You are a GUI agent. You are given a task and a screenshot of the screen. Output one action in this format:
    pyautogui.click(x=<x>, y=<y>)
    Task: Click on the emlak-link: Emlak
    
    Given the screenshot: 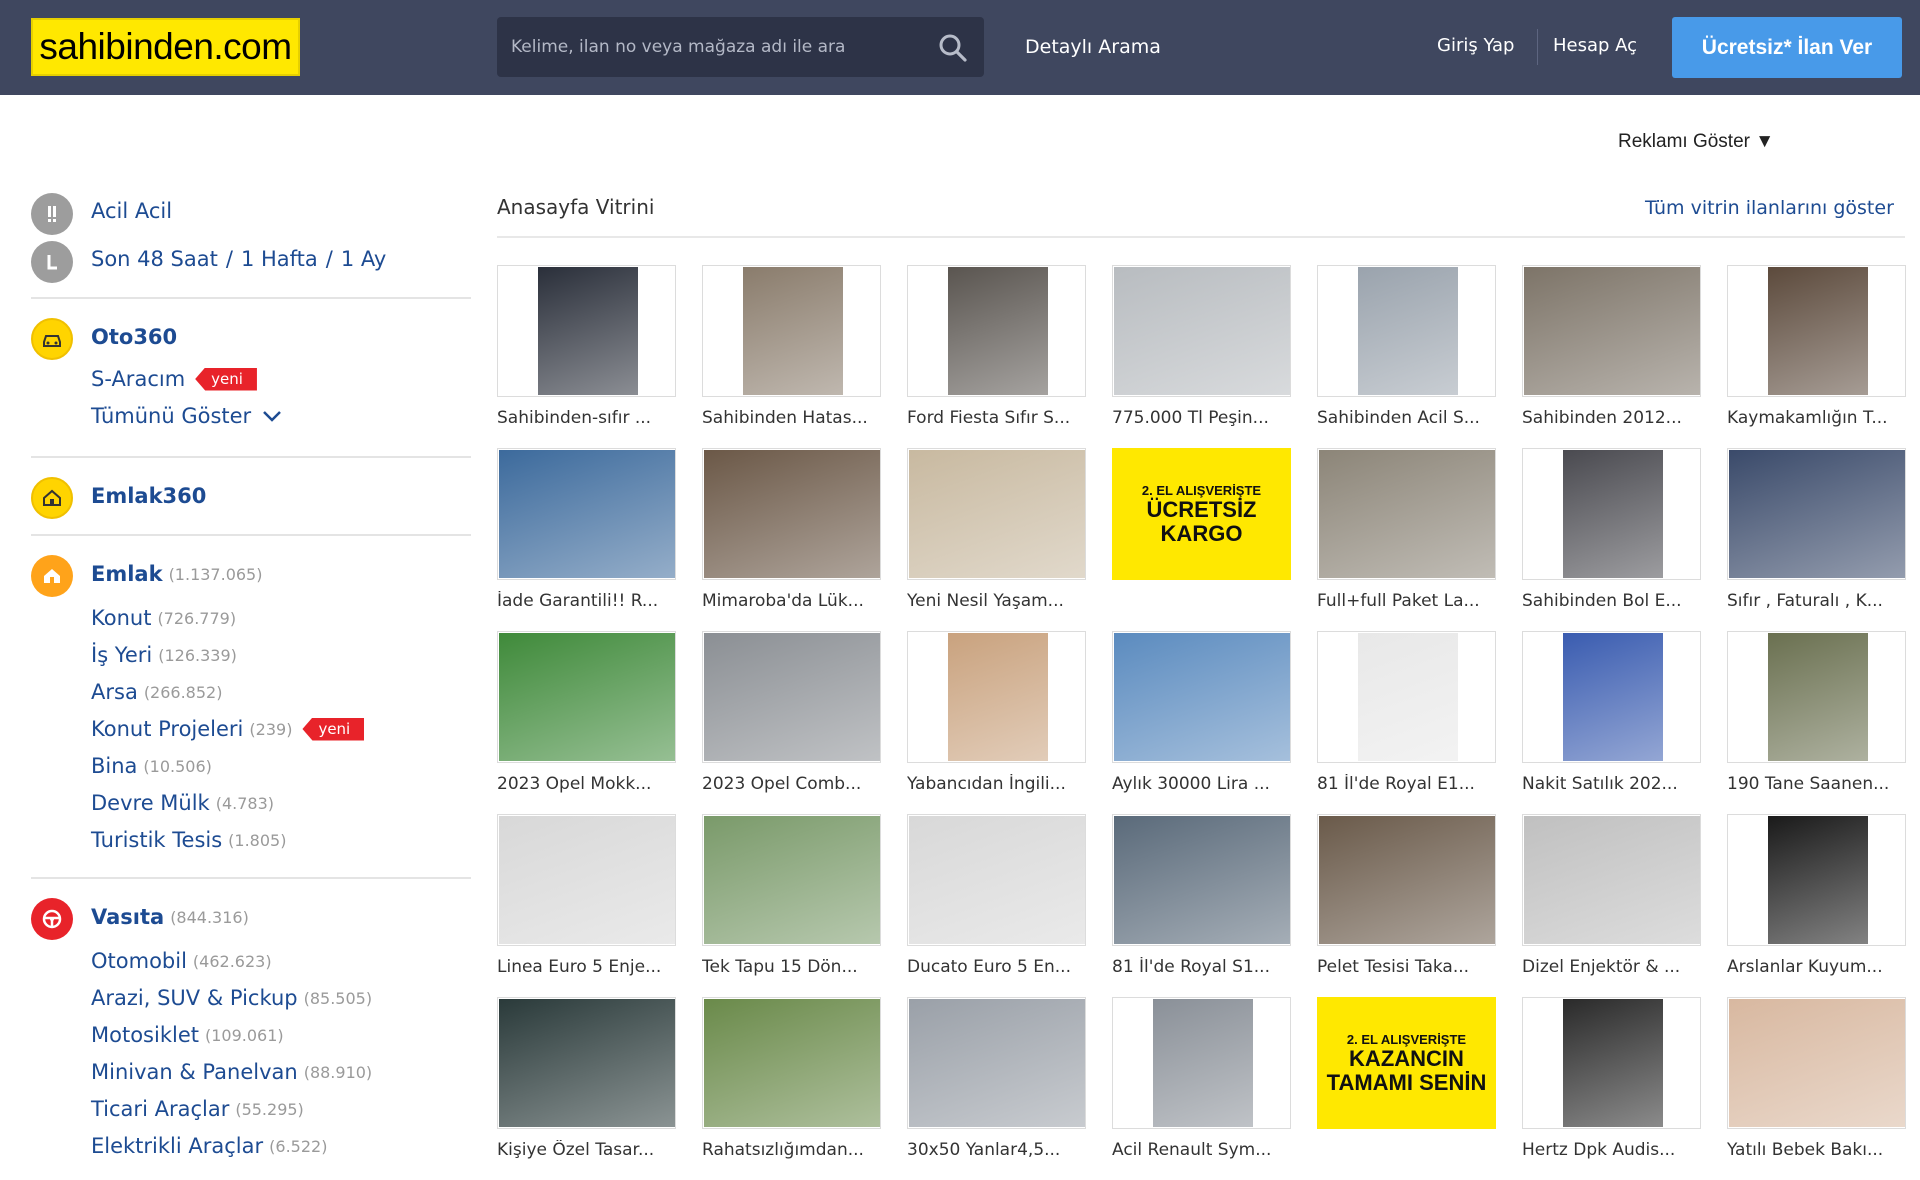 What is the action you would take?
    pyautogui.click(x=127, y=574)
    